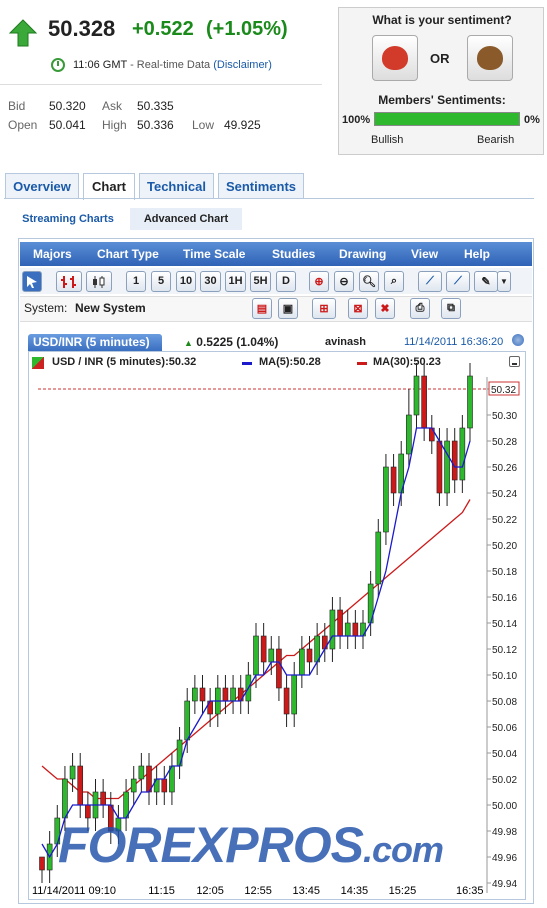  I want to click on x-tick-label: 11:15, so click(161, 891).